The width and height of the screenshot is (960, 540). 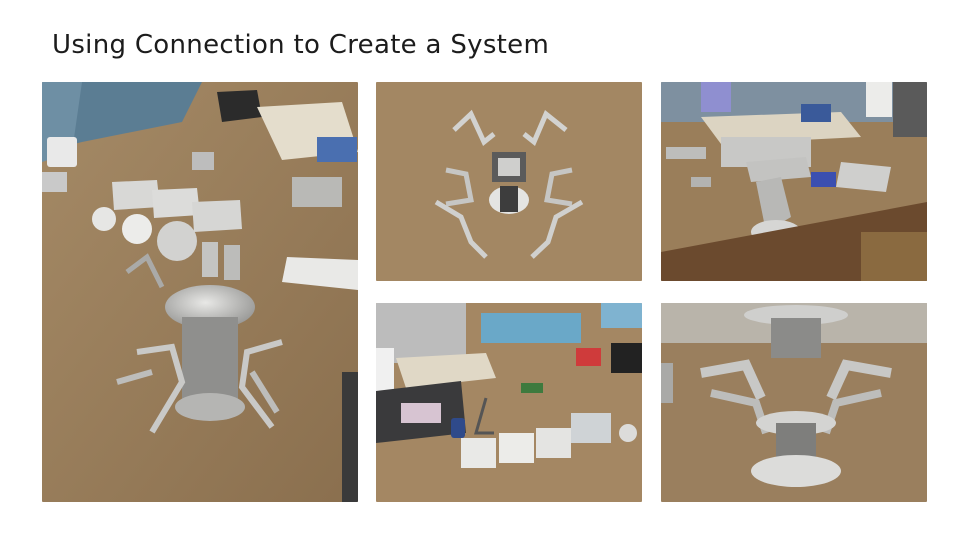 I want to click on photo-tools-and-plates-image, so click(x=509, y=402).